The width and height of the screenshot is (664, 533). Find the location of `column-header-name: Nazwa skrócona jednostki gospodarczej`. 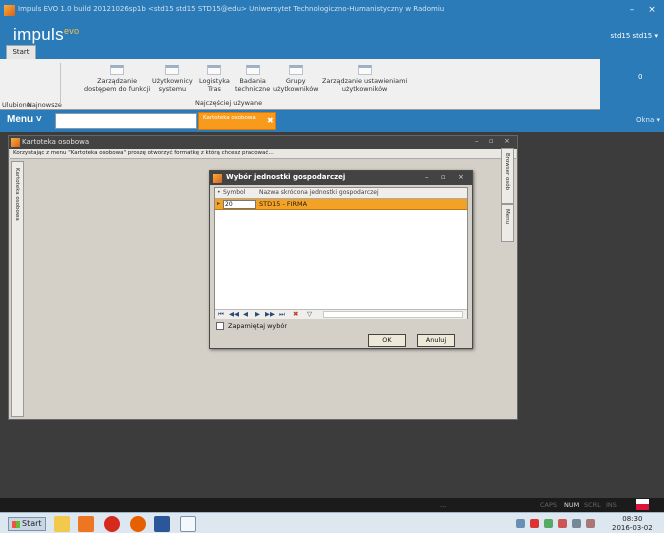

column-header-name: Nazwa skrócona jednostki gospodarczej is located at coordinates (319, 192).